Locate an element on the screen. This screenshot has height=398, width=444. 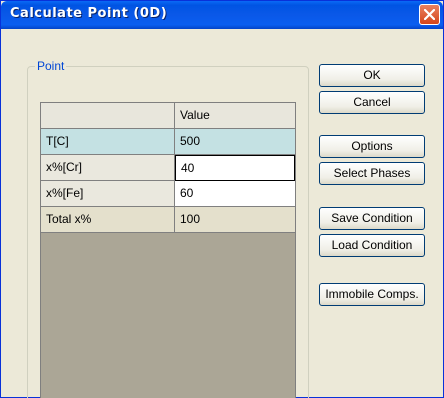
grid-header-row: Value is located at coordinates (168, 116).